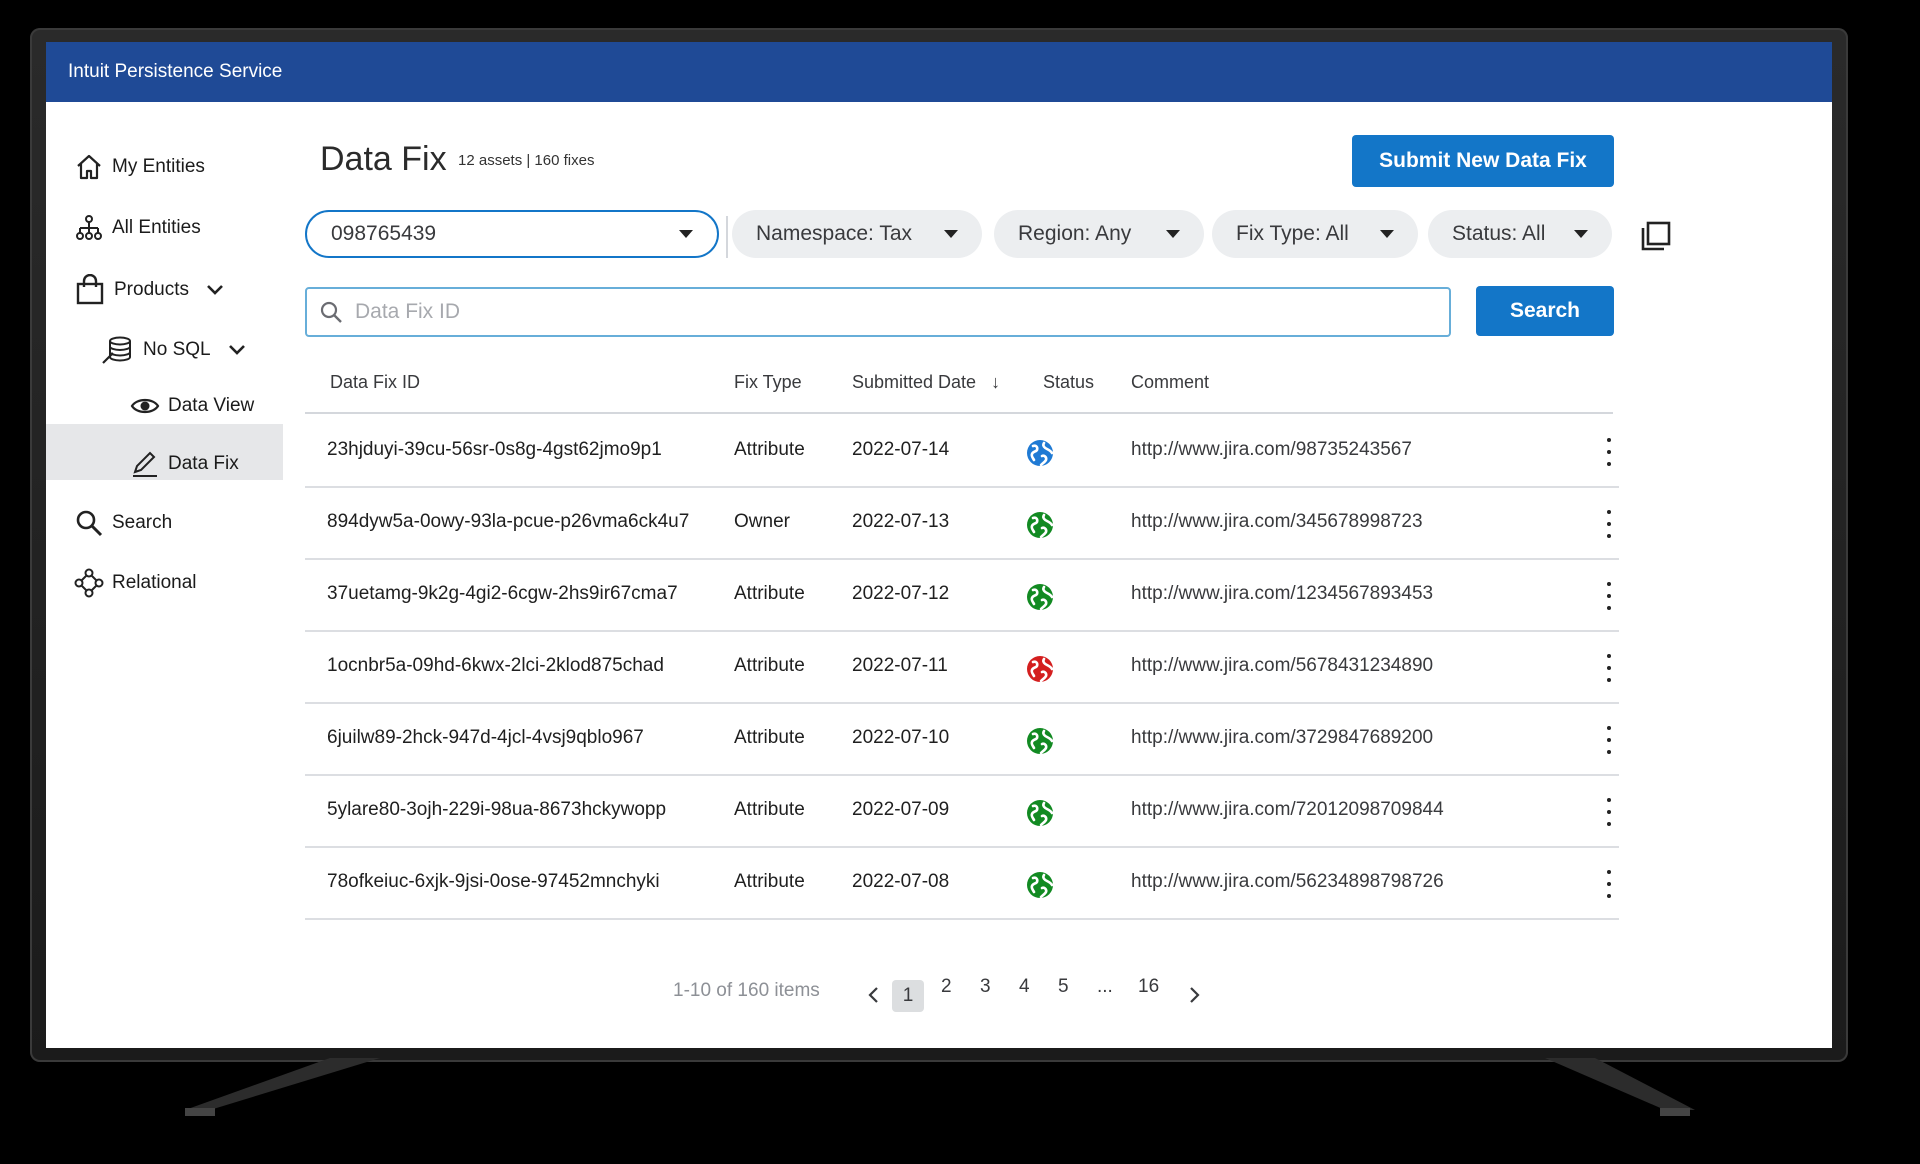  Describe the element at coordinates (985, 987) in the screenshot. I see `page-button: 3` at that location.